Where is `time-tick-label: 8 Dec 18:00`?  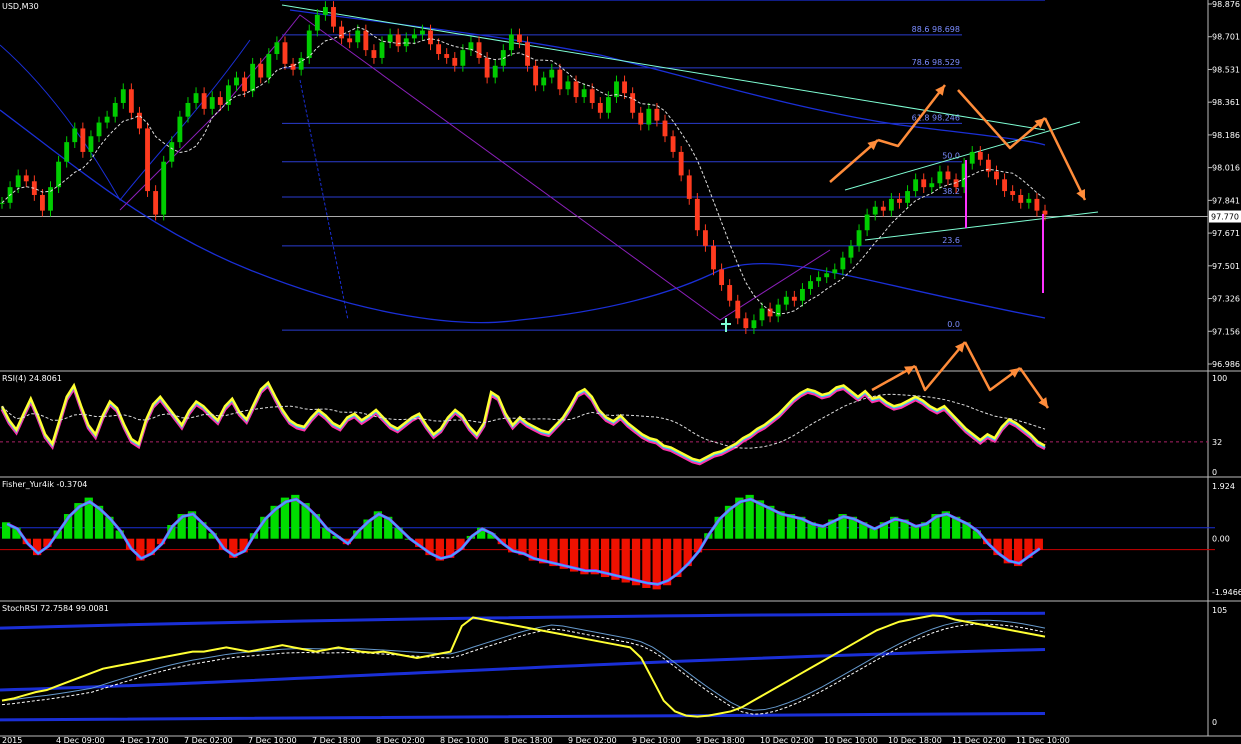 time-tick-label: 8 Dec 18:00 is located at coordinates (528, 740).